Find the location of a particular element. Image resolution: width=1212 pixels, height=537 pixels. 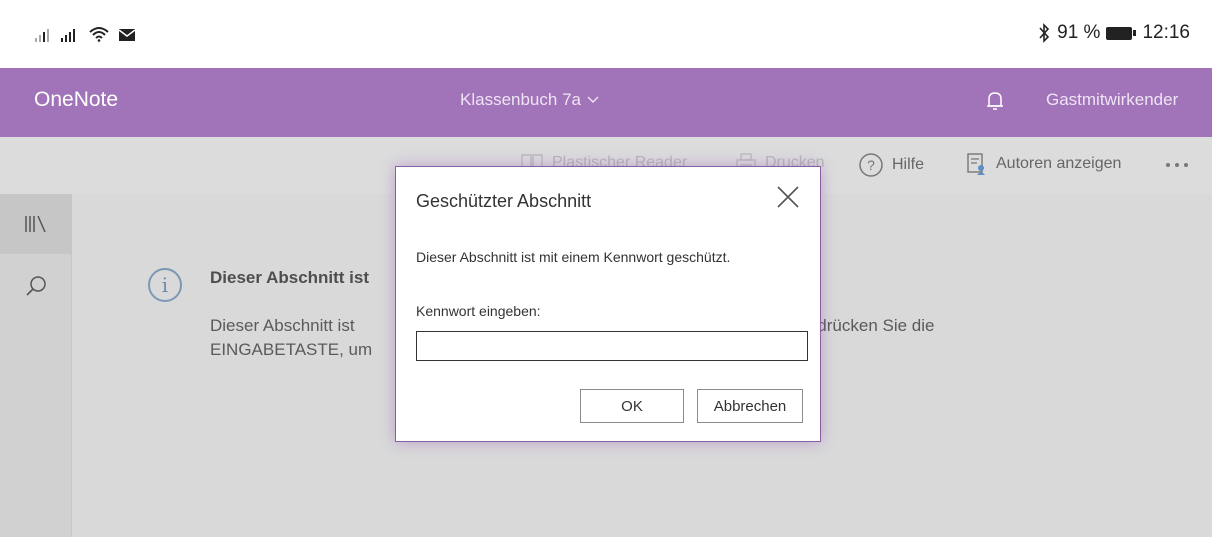

dialog-title: Geschützter Abschnitt is located at coordinates (504, 201).